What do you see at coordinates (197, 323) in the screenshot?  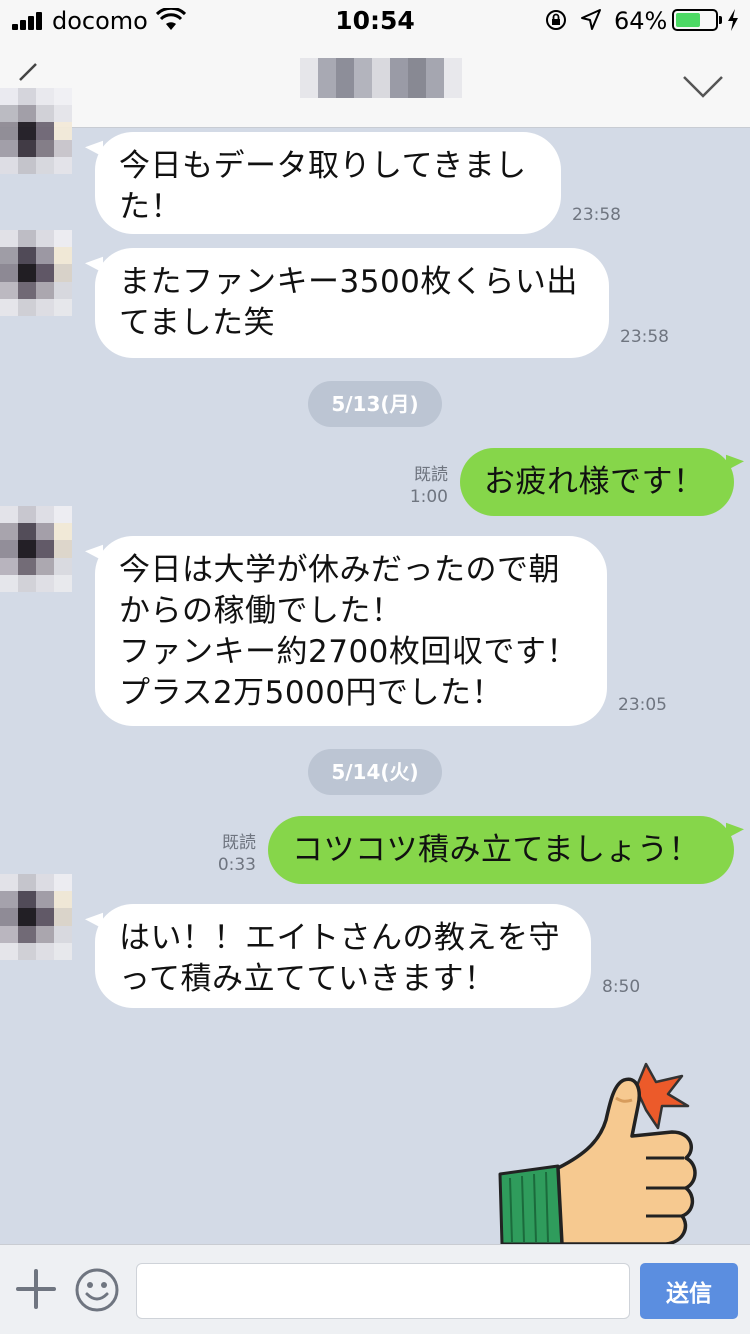 I see `message-line: てました笑` at bounding box center [197, 323].